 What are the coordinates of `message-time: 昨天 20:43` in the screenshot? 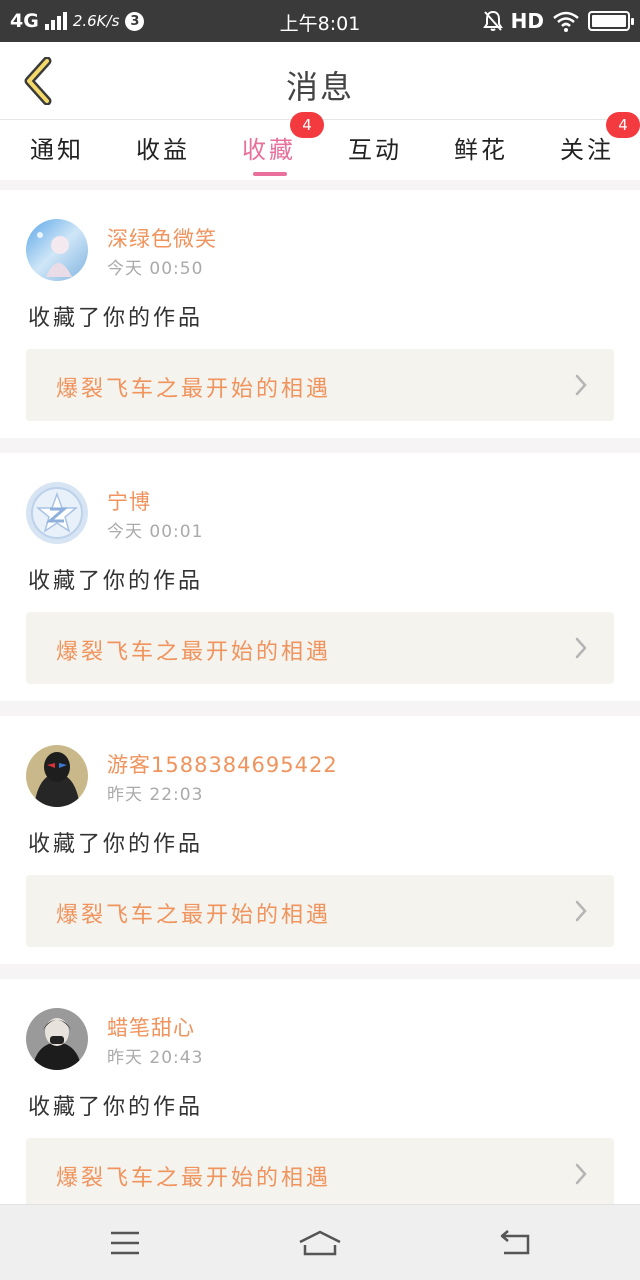 It's located at (155, 1058).